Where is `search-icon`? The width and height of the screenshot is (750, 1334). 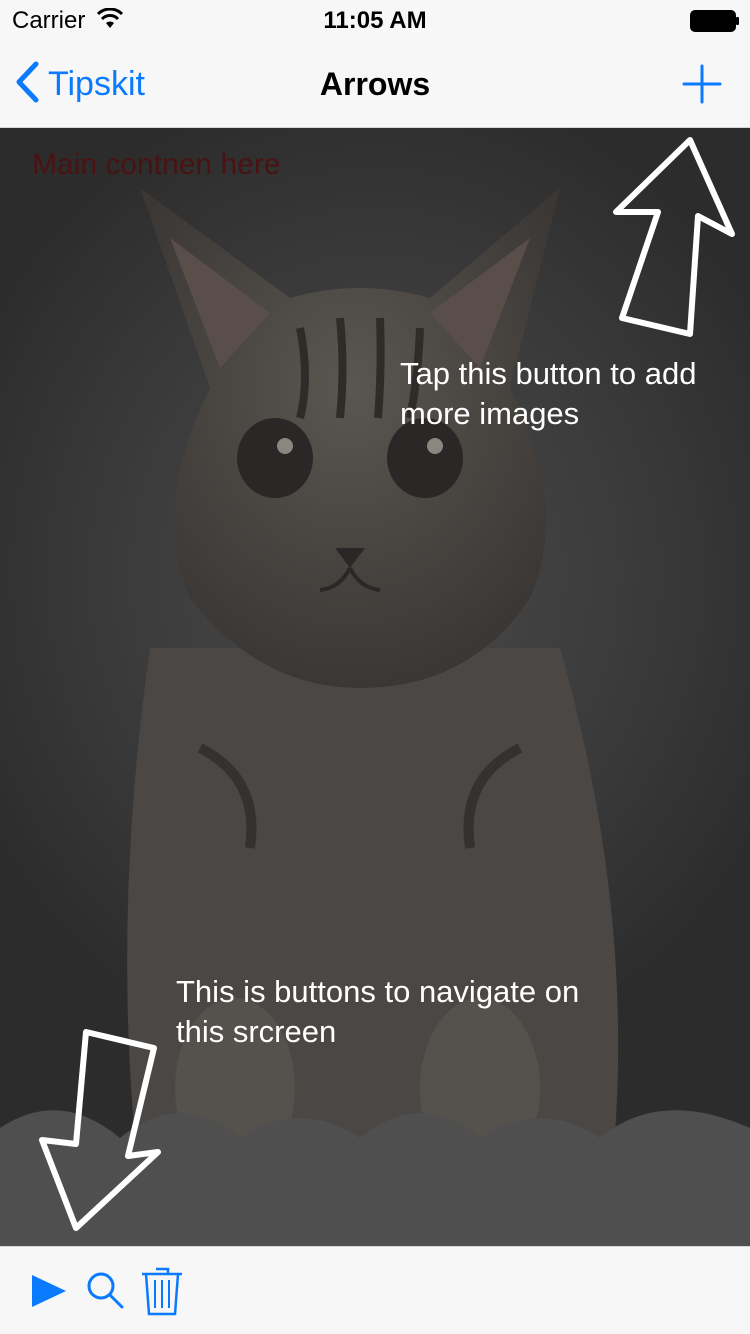
search-icon is located at coordinates (105, 1290).